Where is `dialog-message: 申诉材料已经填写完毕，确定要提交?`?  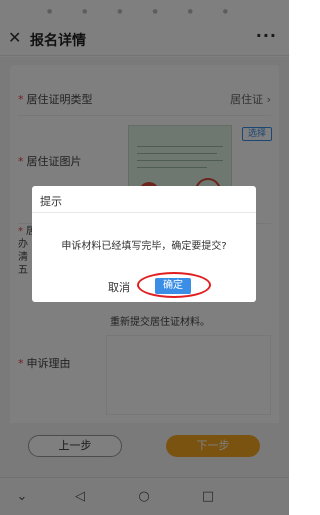
dialog-message: 申诉材料已经填写完毕，确定要提交? is located at coordinates (144, 246).